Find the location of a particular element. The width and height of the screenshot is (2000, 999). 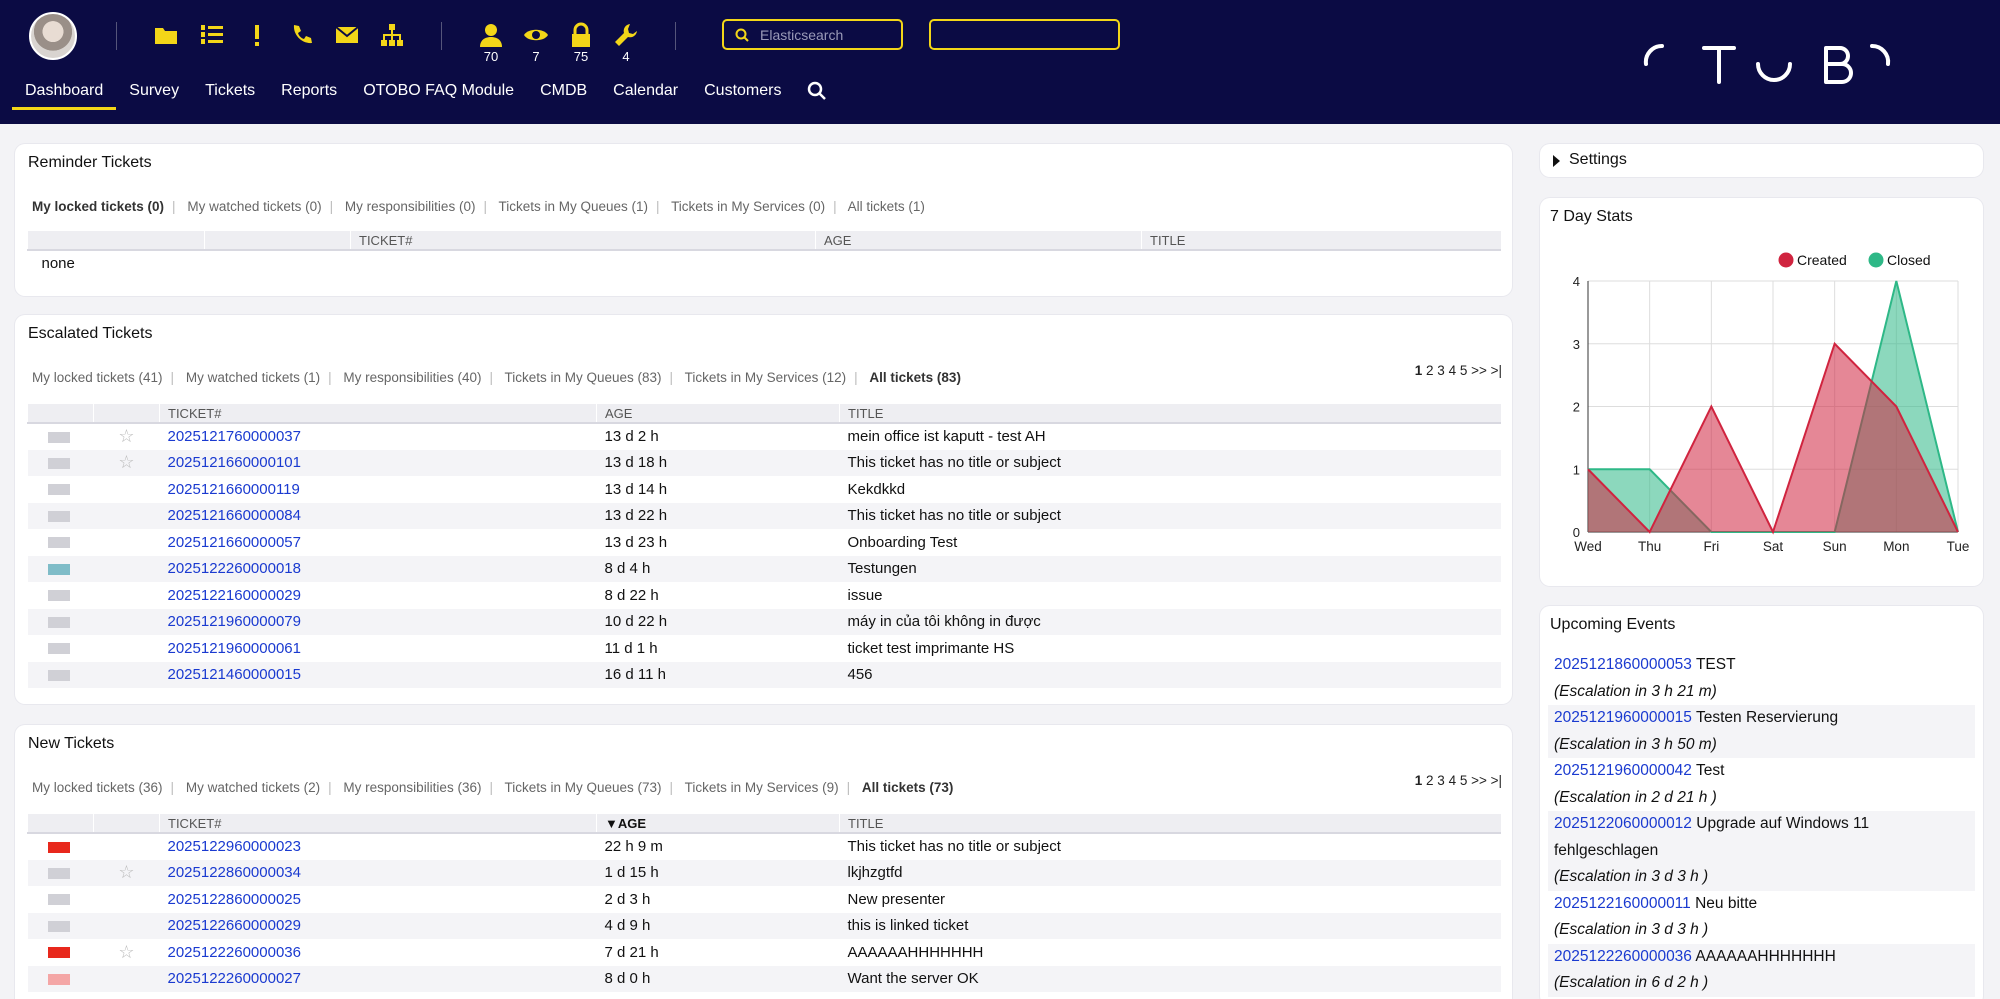

event-ticket-link: 2025121960000015 is located at coordinates (1623, 717).